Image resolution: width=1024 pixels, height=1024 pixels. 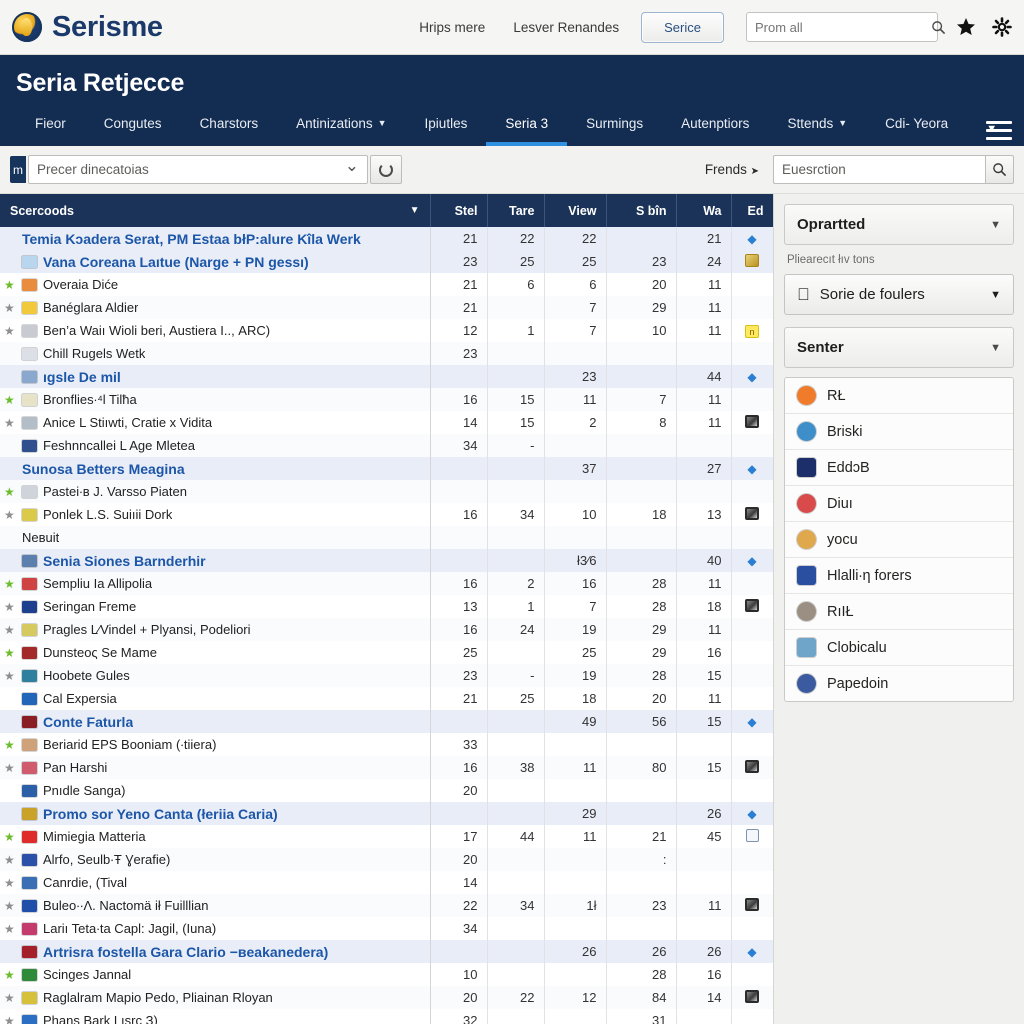 I want to click on table-row: ★ Overaia Diće 21 6 6 20 11, so click(x=386, y=284).